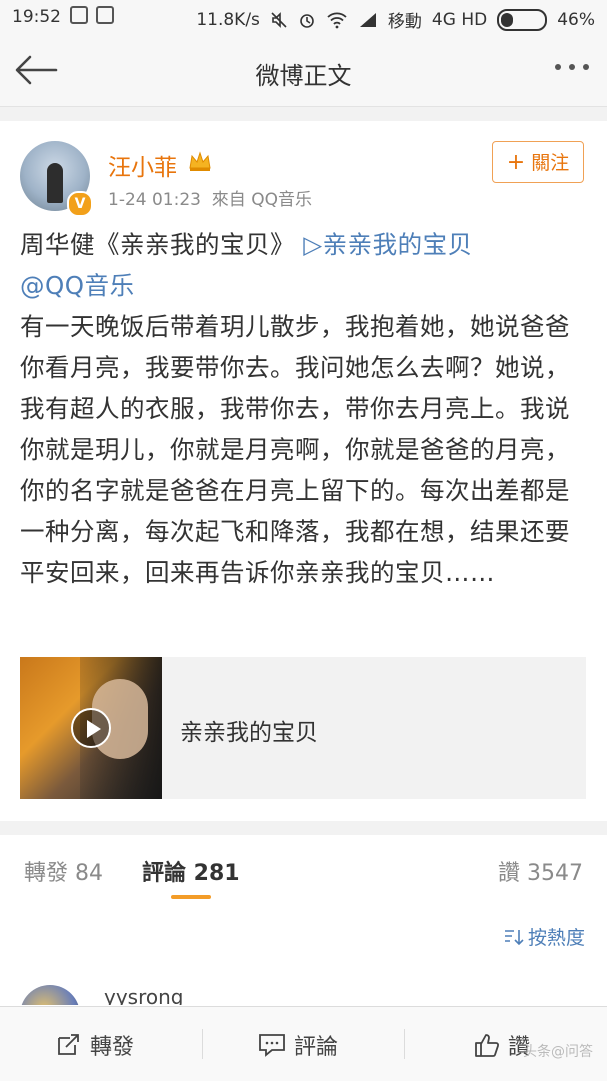 The image size is (607, 1081). What do you see at coordinates (502, 1045) in the screenshot?
I see `like-button: 讚` at bounding box center [502, 1045].